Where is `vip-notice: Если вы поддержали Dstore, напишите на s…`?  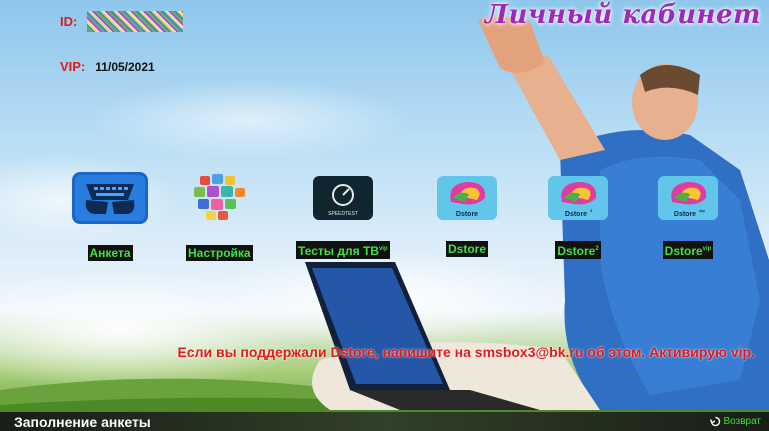 vip-notice: Если вы поддержали Dstore, напишите на s… is located at coordinates (466, 352).